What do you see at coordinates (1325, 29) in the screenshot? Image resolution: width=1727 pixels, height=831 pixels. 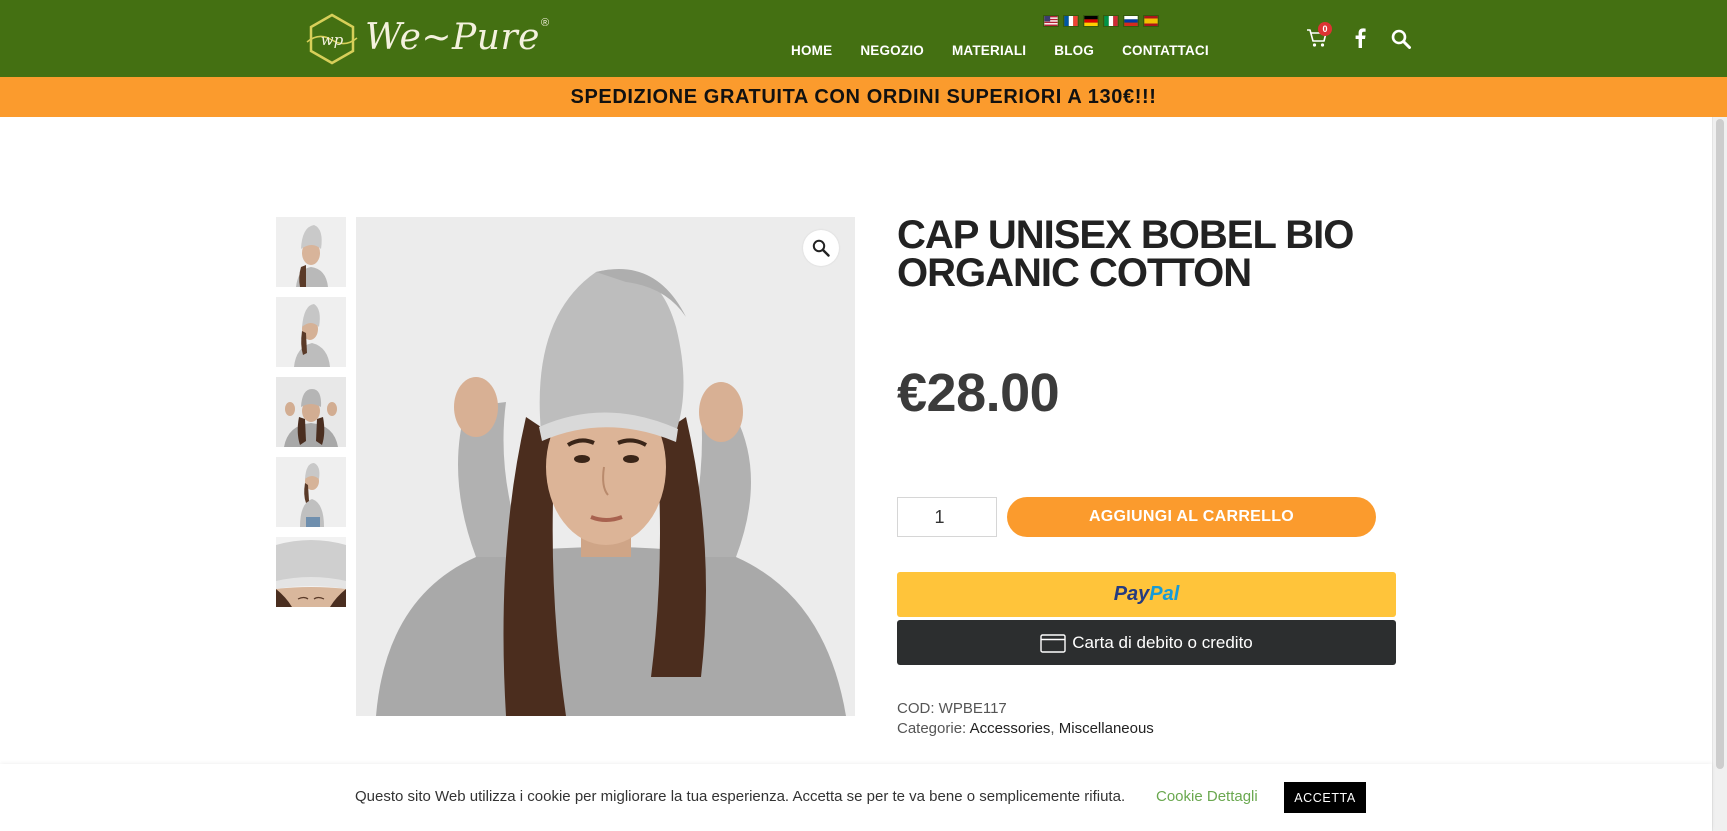 I see `cart-count-badge: 0` at bounding box center [1325, 29].